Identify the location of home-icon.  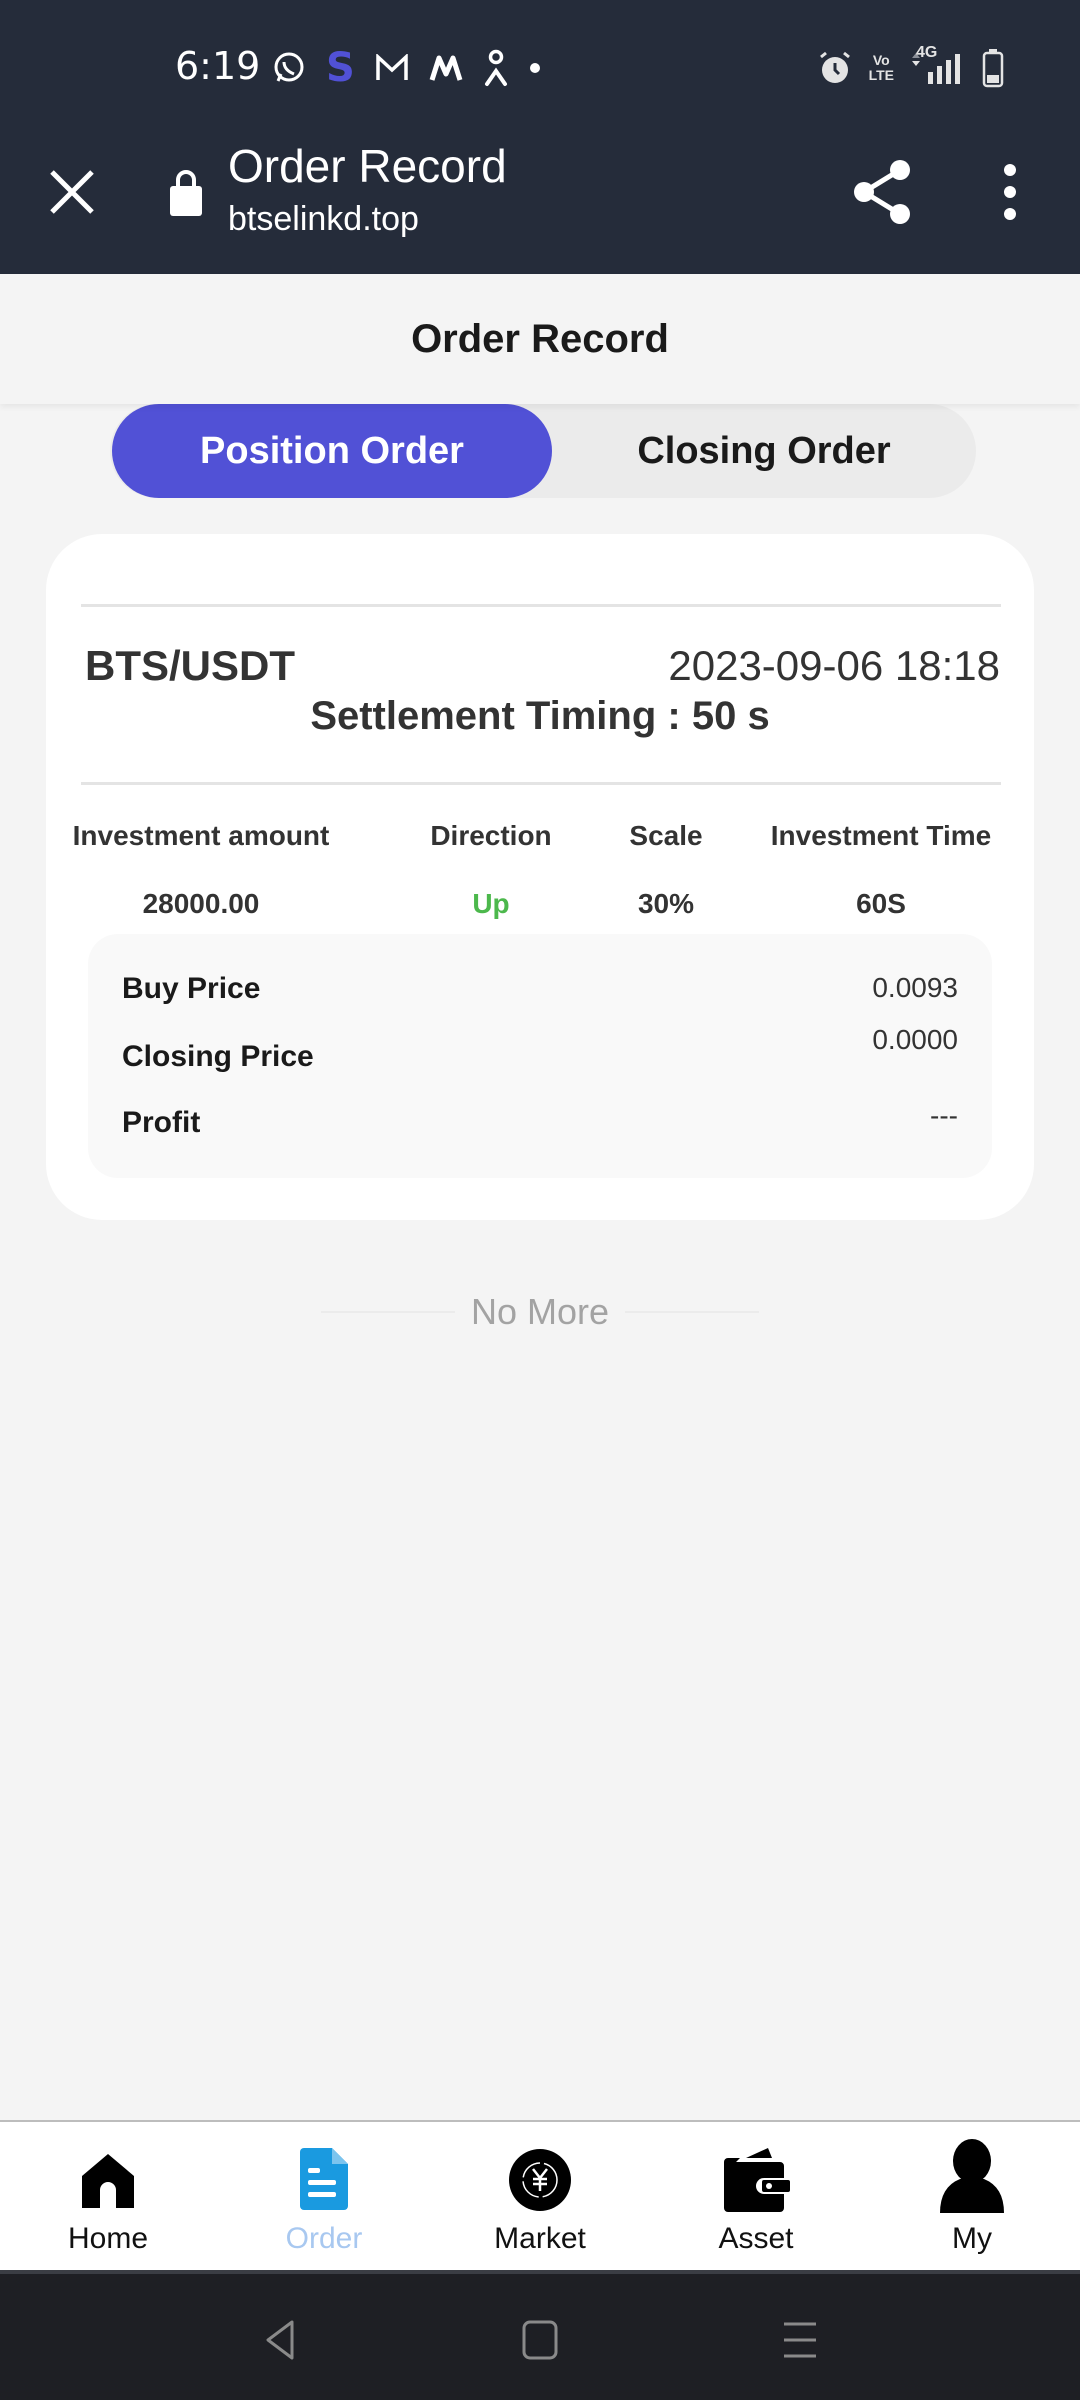
(108, 2180).